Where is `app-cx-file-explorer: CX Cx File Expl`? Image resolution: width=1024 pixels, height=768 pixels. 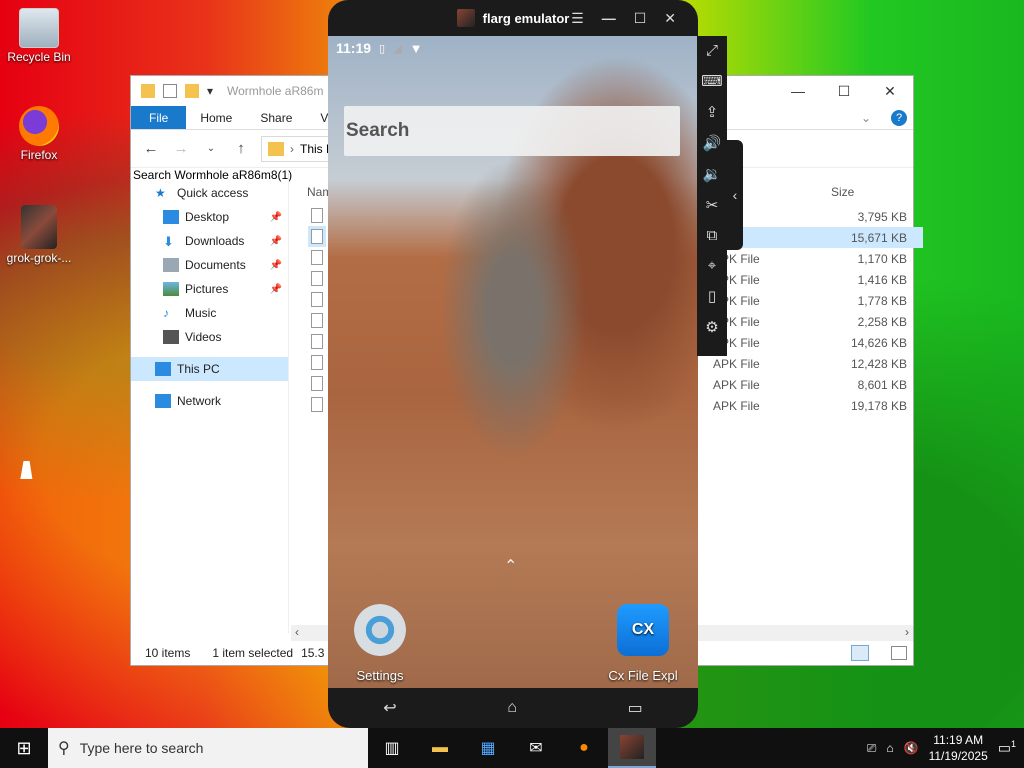
app-cx-file-explorer: CX Cx File Expl is located at coordinates (643, 643).